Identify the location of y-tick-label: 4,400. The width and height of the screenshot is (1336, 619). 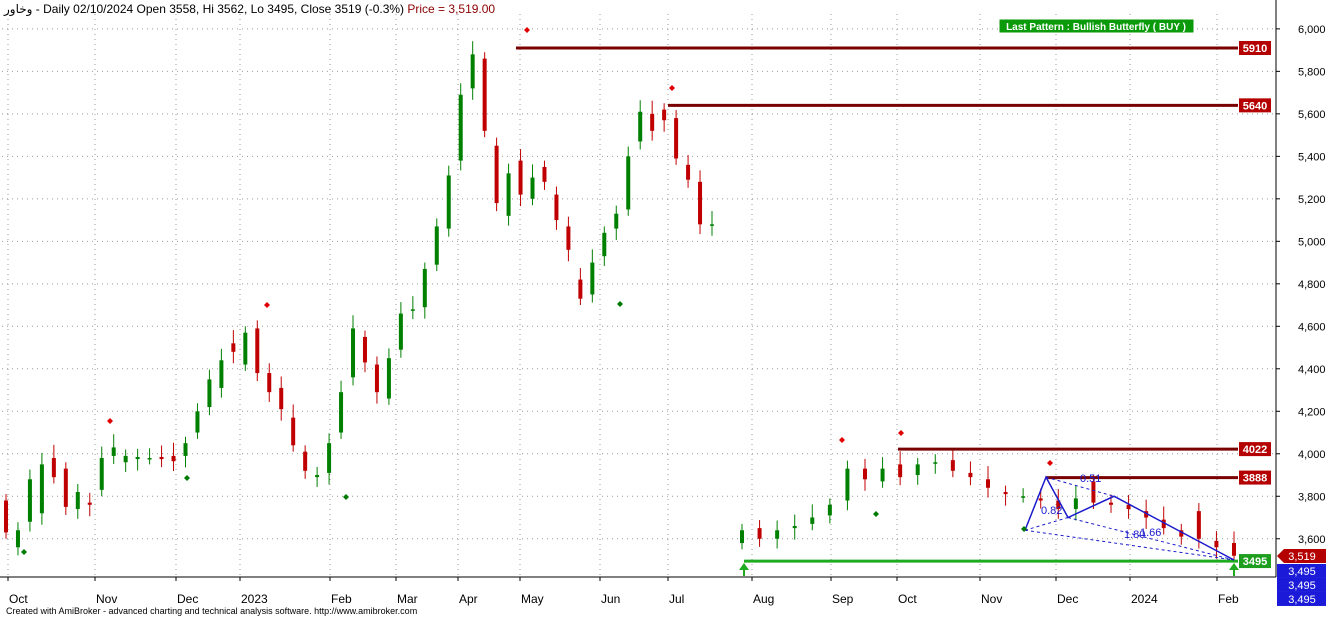
(1312, 370).